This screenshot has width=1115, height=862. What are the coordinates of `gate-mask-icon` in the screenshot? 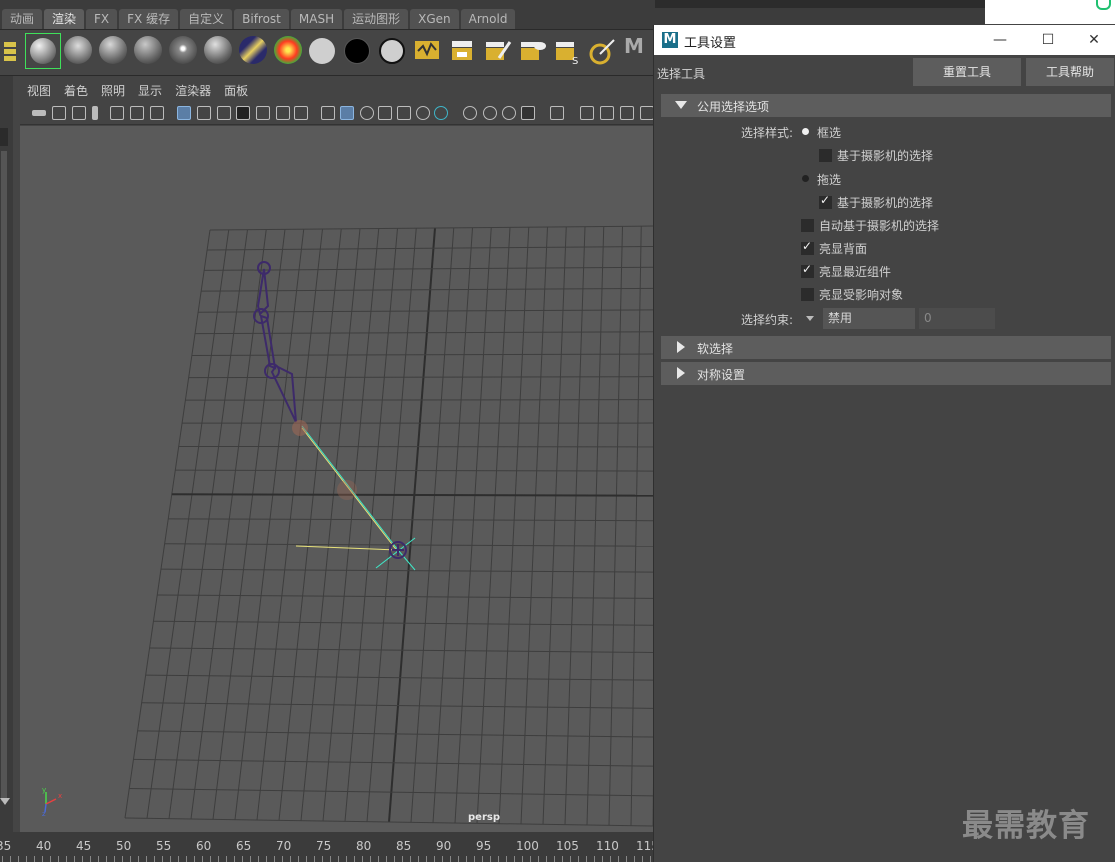 It's located at (243, 113).